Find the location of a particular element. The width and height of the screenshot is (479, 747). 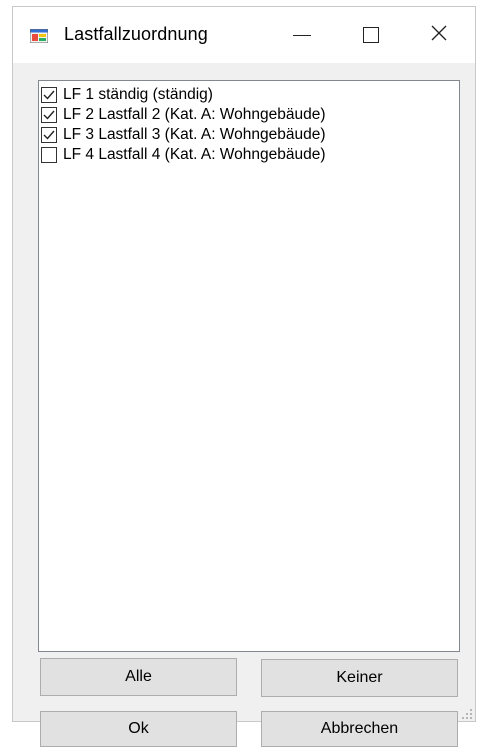

resize-grip-icon is located at coordinates (467, 713).